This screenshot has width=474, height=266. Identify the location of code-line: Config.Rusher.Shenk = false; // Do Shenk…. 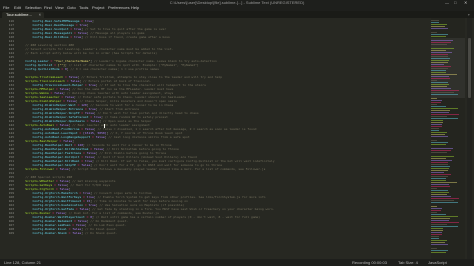
(218, 233).